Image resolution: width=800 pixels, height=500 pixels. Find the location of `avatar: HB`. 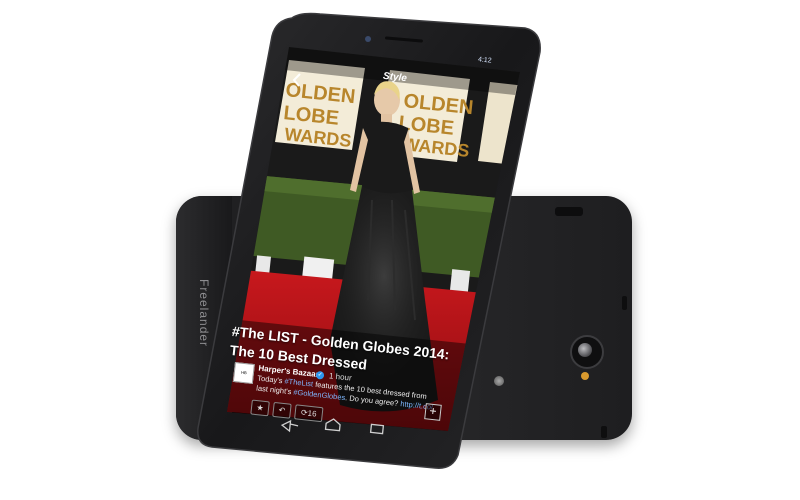

avatar: HB is located at coordinates (243, 373).